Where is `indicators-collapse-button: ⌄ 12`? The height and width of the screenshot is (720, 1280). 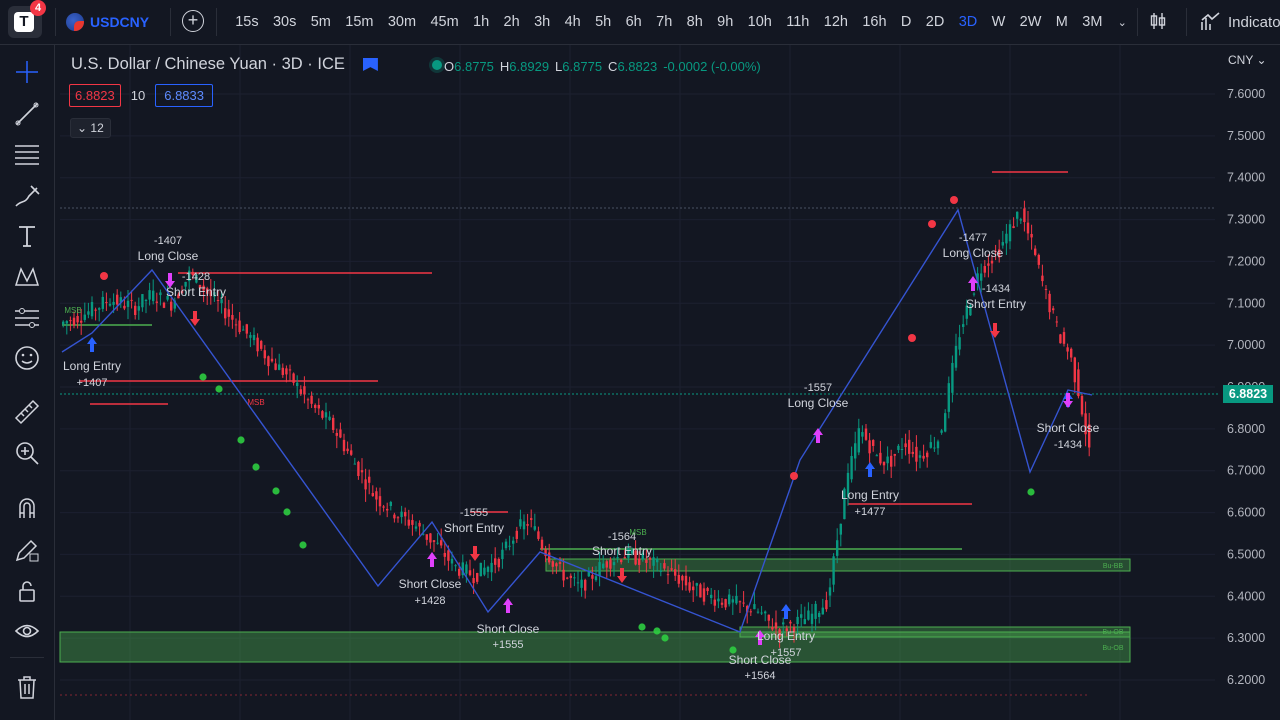
indicators-collapse-button: ⌄ 12 is located at coordinates (90, 128).